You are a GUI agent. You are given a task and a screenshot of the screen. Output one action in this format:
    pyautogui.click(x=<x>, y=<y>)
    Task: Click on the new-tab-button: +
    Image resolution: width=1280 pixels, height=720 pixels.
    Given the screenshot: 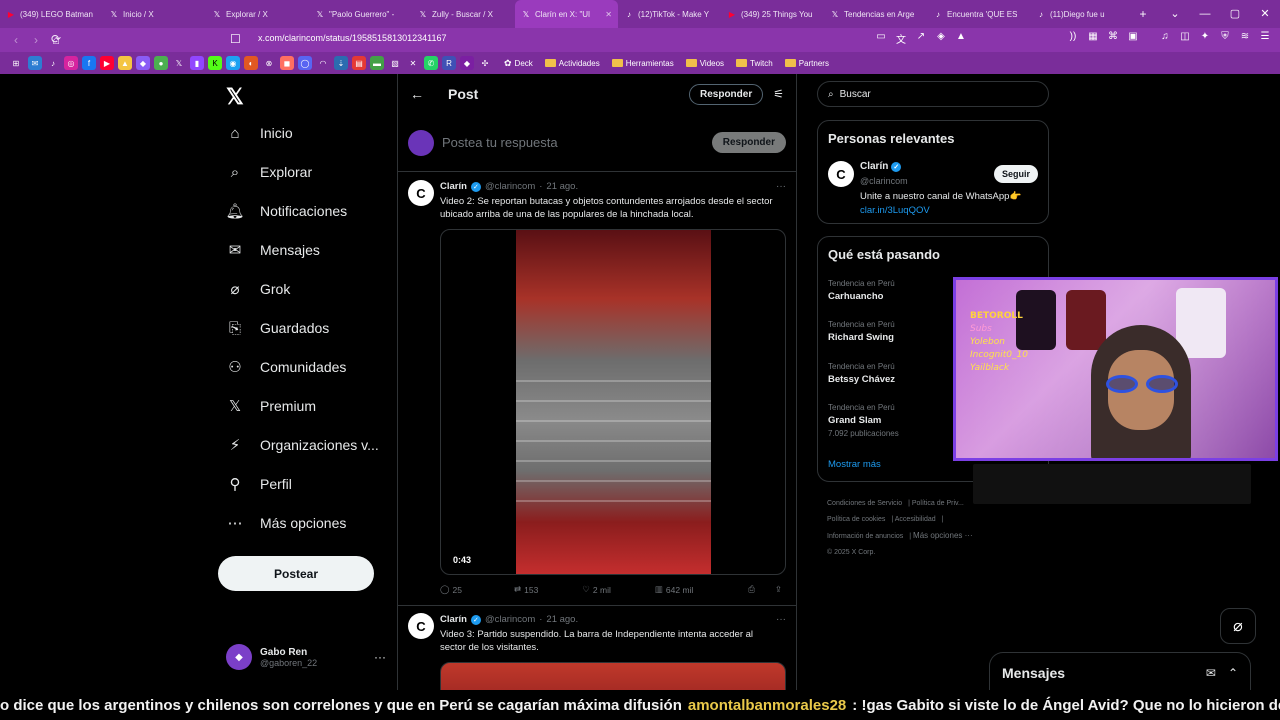 What is the action you would take?
    pyautogui.click(x=1143, y=14)
    